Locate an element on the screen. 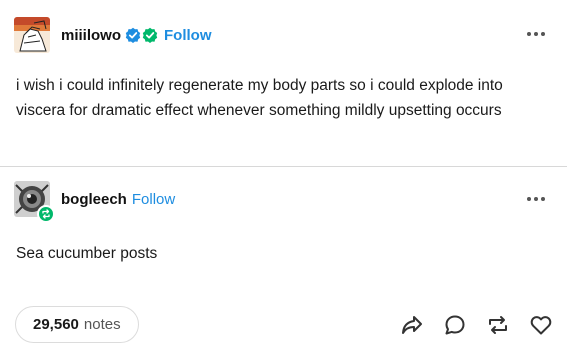 The width and height of the screenshot is (567, 352). reply-icon is located at coordinates (455, 325).